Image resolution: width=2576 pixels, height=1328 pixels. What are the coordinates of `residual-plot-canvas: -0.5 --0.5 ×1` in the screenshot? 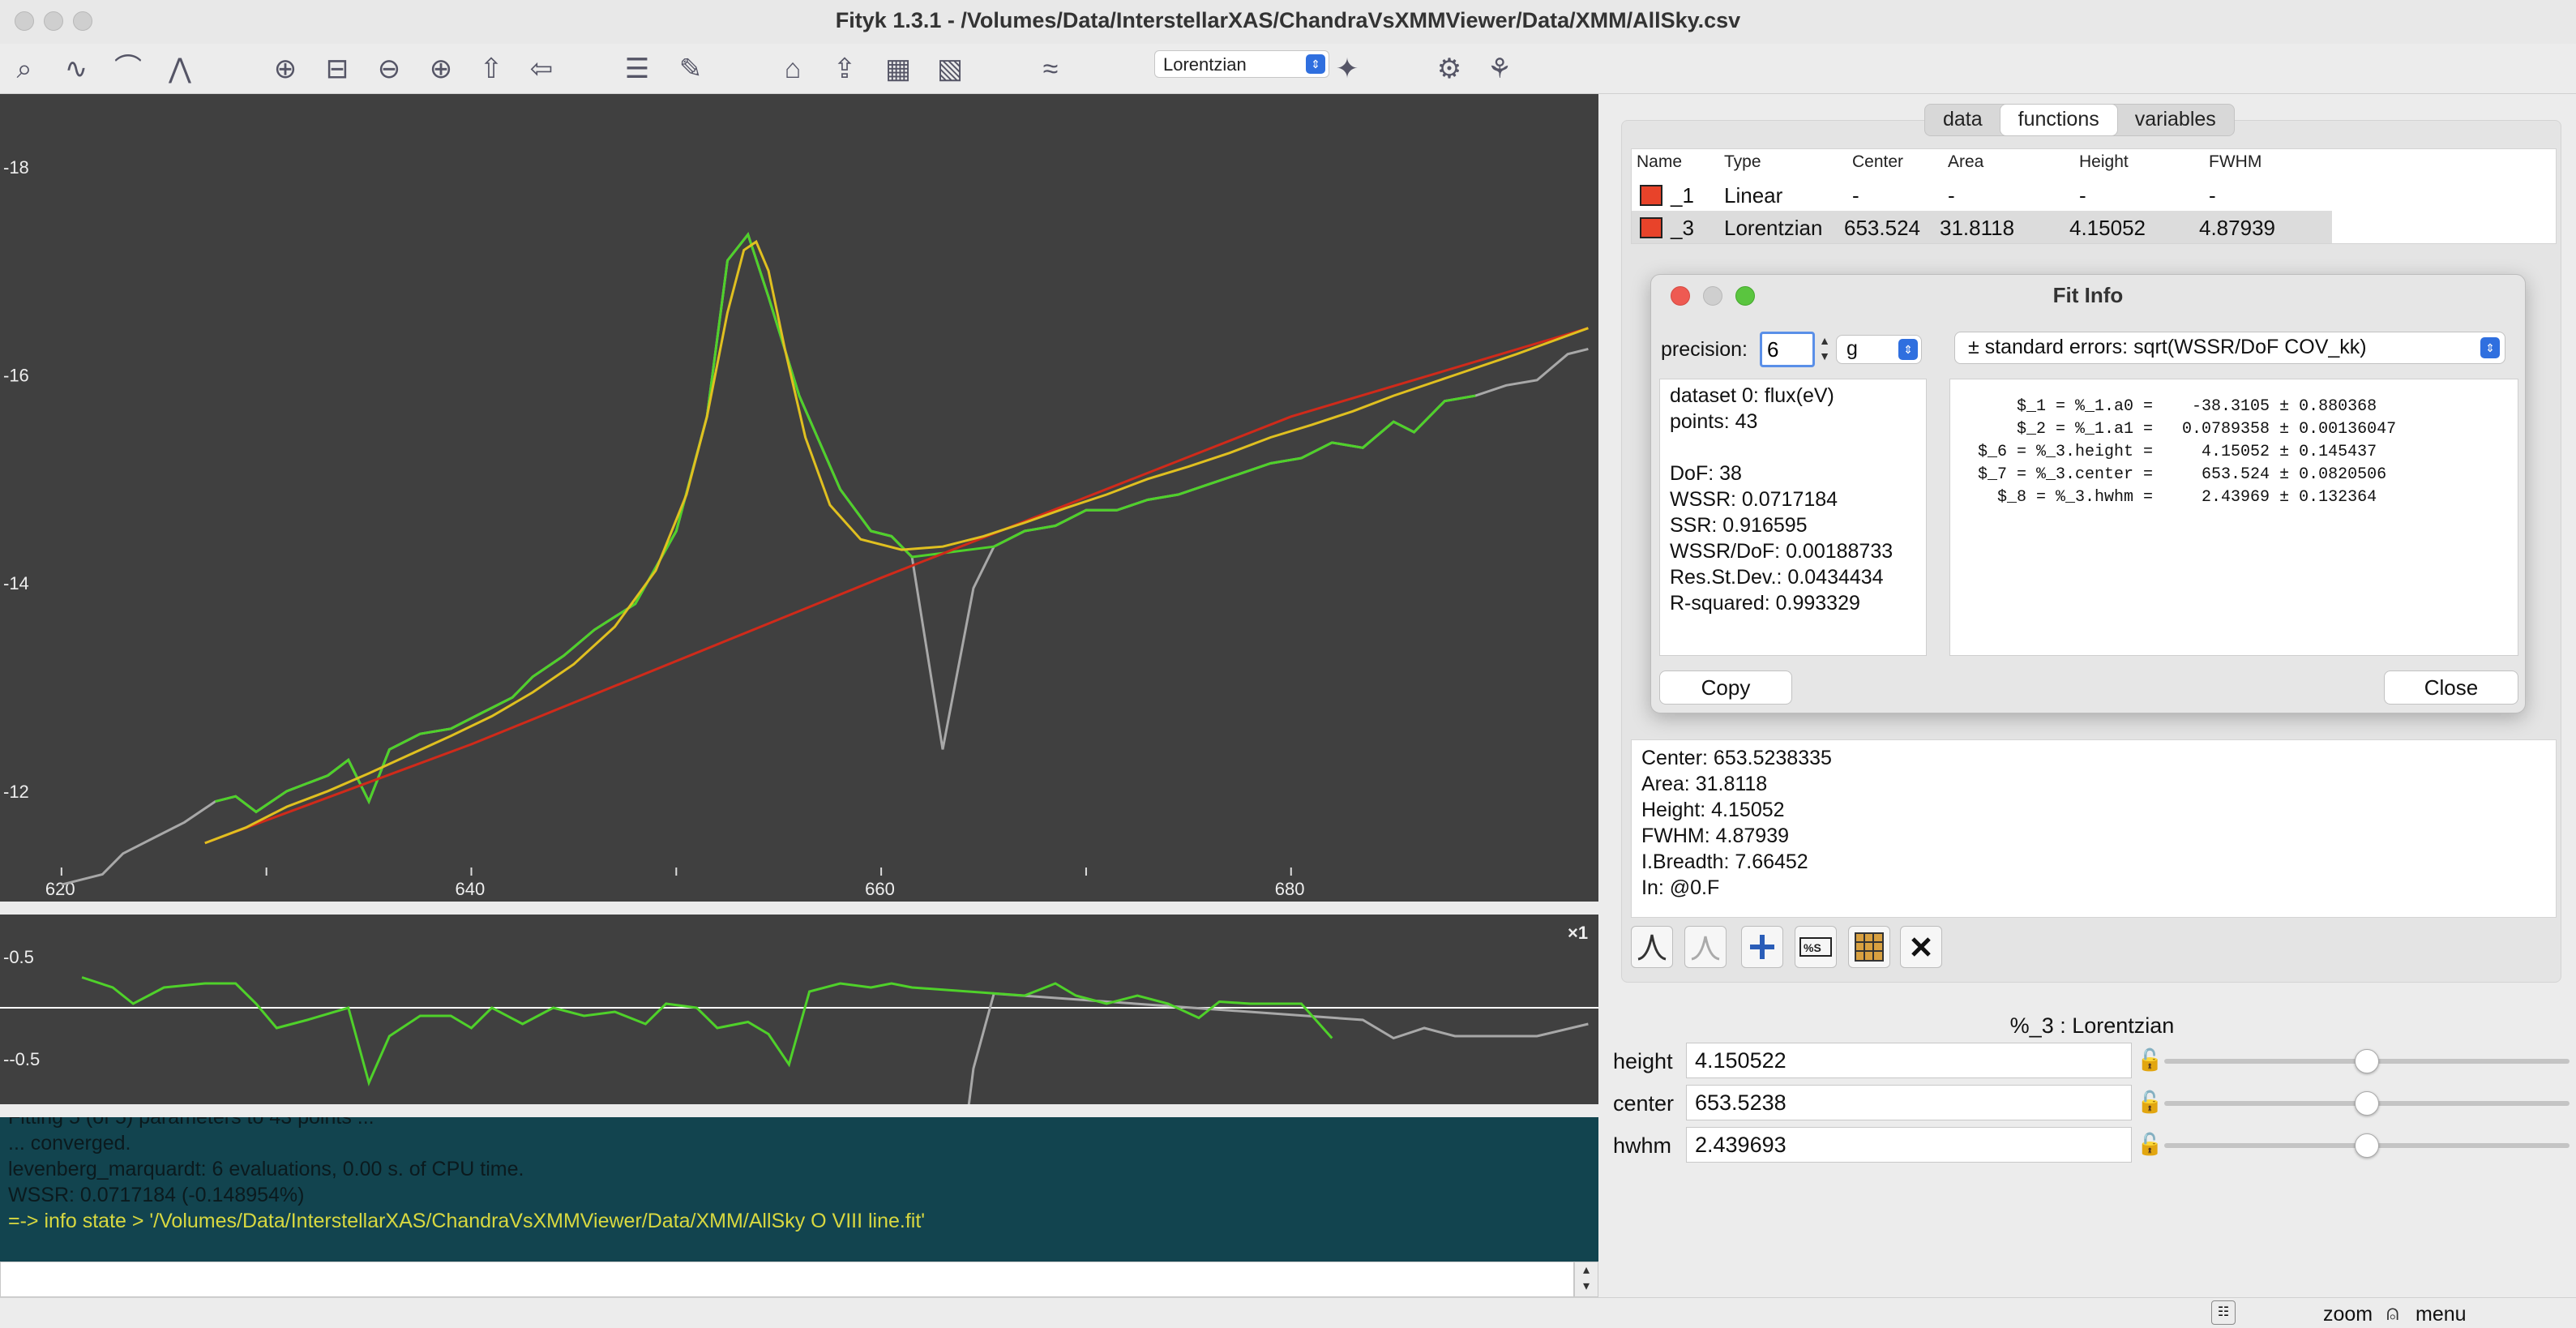 It's located at (799, 1009).